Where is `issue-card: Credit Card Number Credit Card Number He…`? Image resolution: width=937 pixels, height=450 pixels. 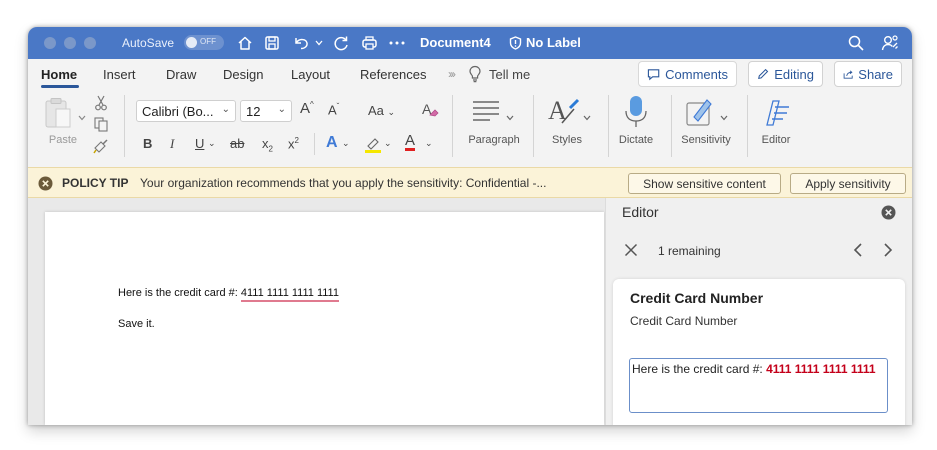 issue-card: Credit Card Number Credit Card Number He… is located at coordinates (759, 352).